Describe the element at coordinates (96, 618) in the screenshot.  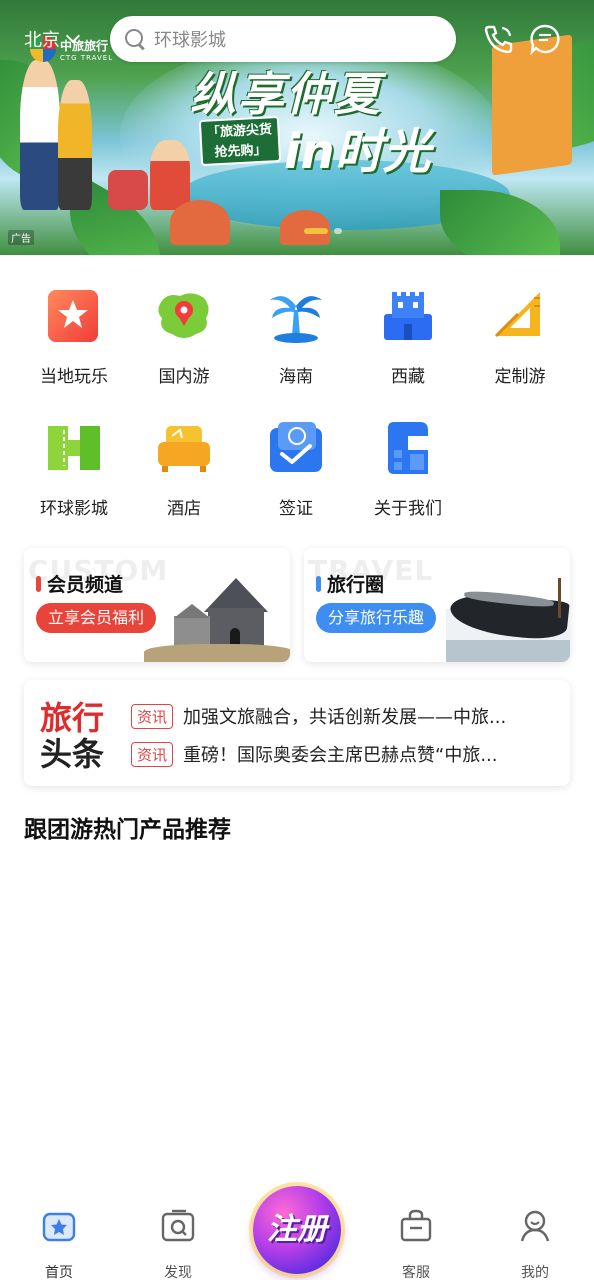
I see `promo-button: 立享会员福利` at that location.